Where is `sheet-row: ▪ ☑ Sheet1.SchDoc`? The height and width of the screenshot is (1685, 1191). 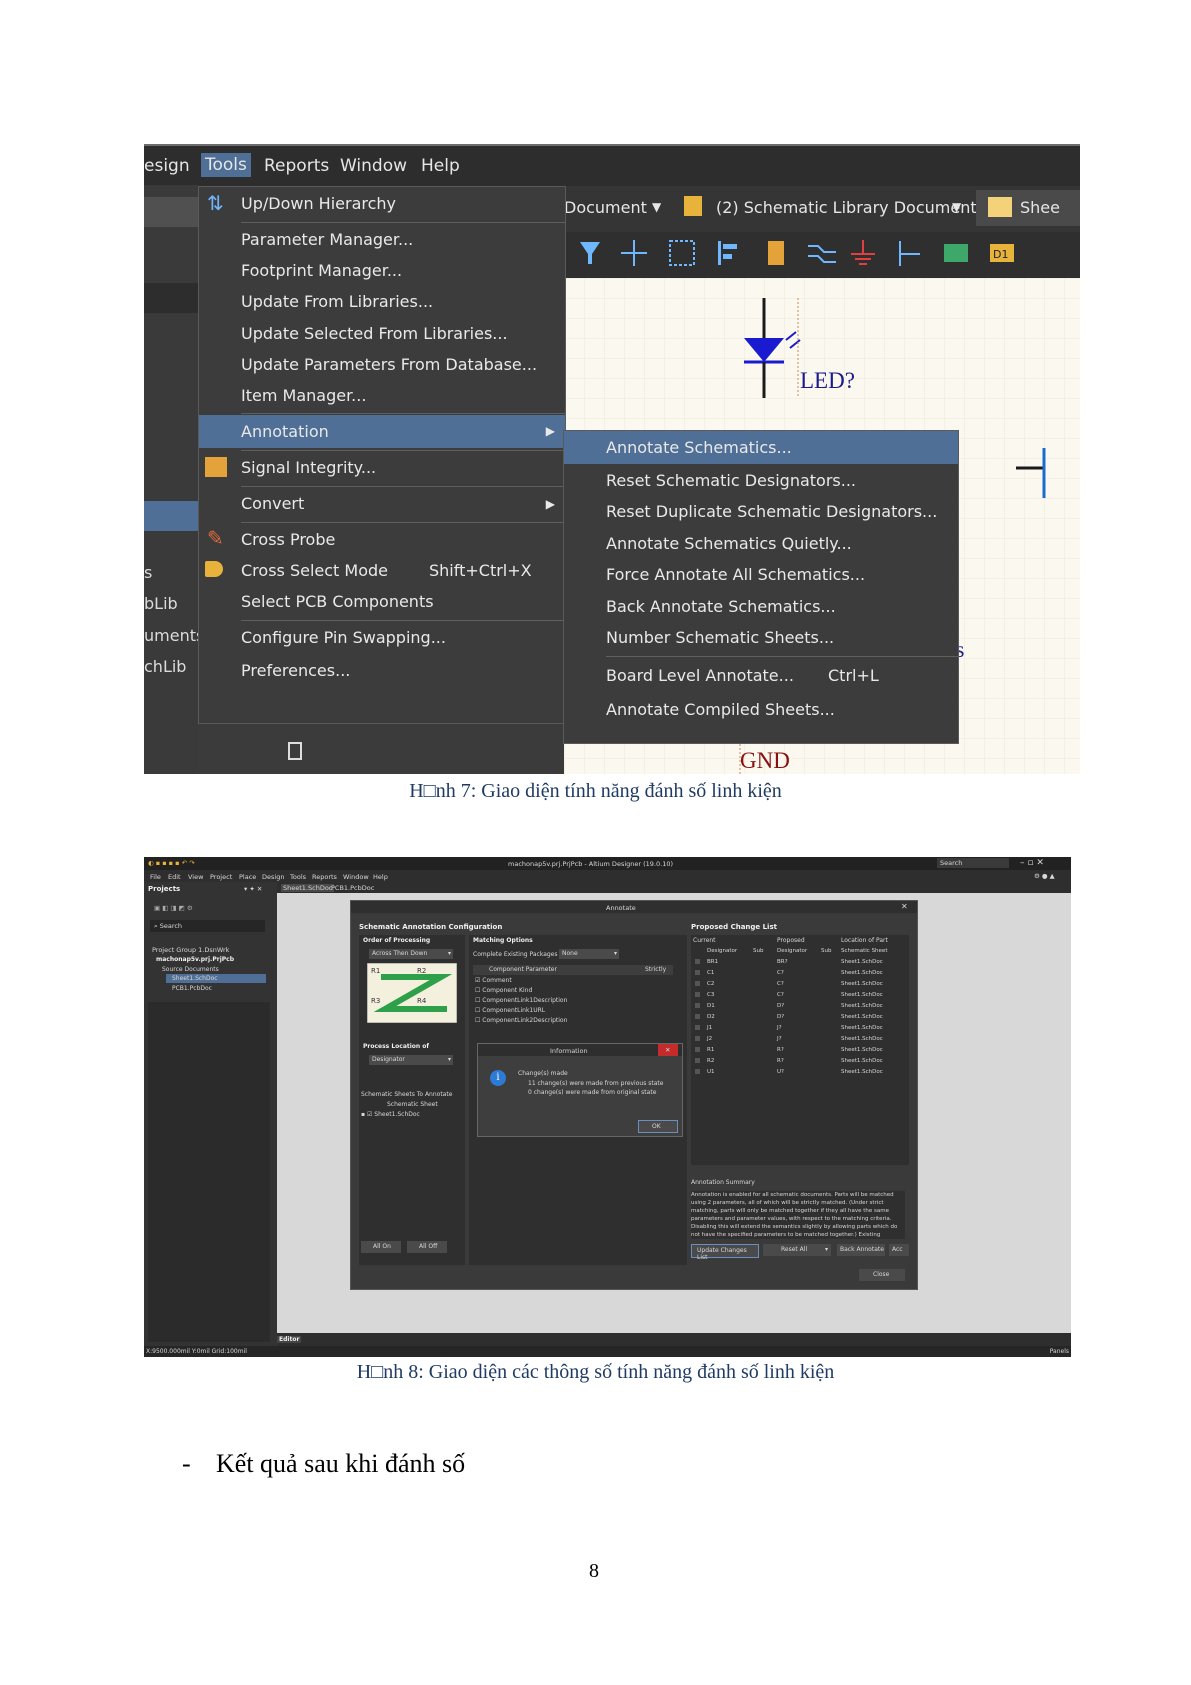 sheet-row: ▪ ☑ Sheet1.SchDoc is located at coordinates (390, 1114).